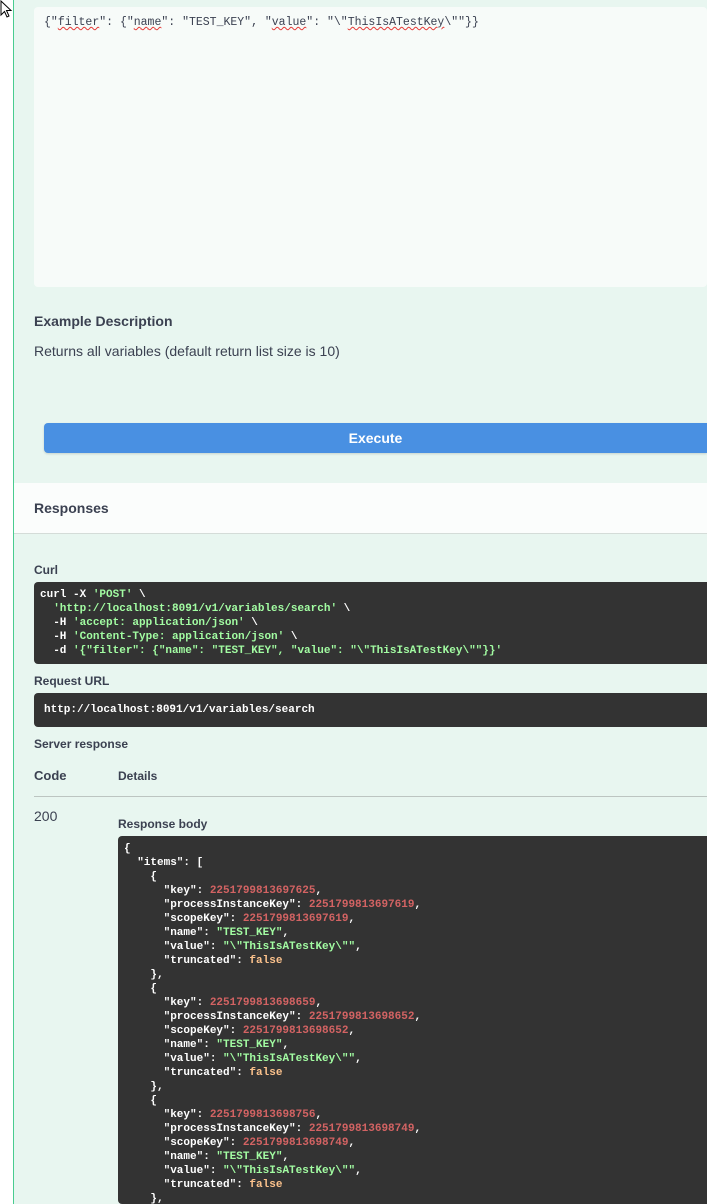  What do you see at coordinates (50, 775) in the screenshot?
I see `code-column-header: Code` at bounding box center [50, 775].